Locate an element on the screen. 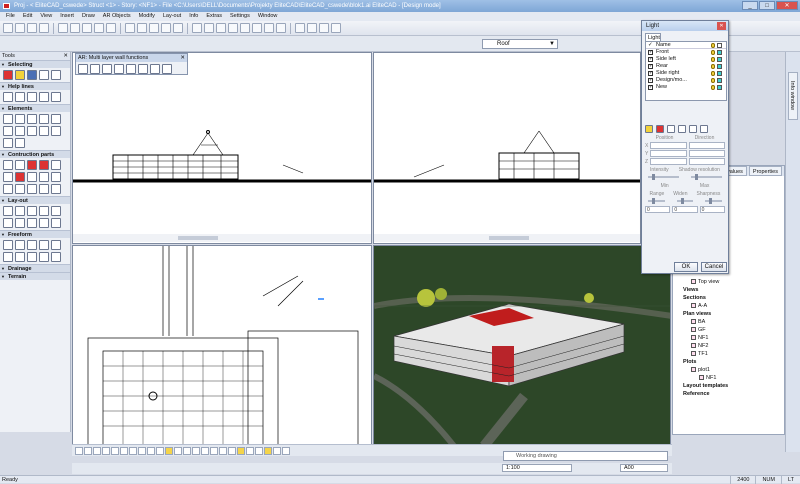  snap-endpoint-icon is located at coordinates (79, 450).